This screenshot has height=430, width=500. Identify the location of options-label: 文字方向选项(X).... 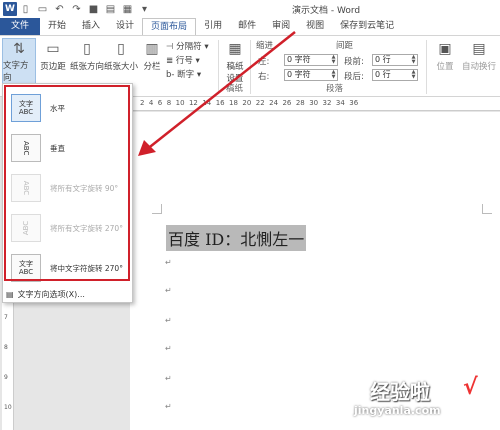
(51, 294).